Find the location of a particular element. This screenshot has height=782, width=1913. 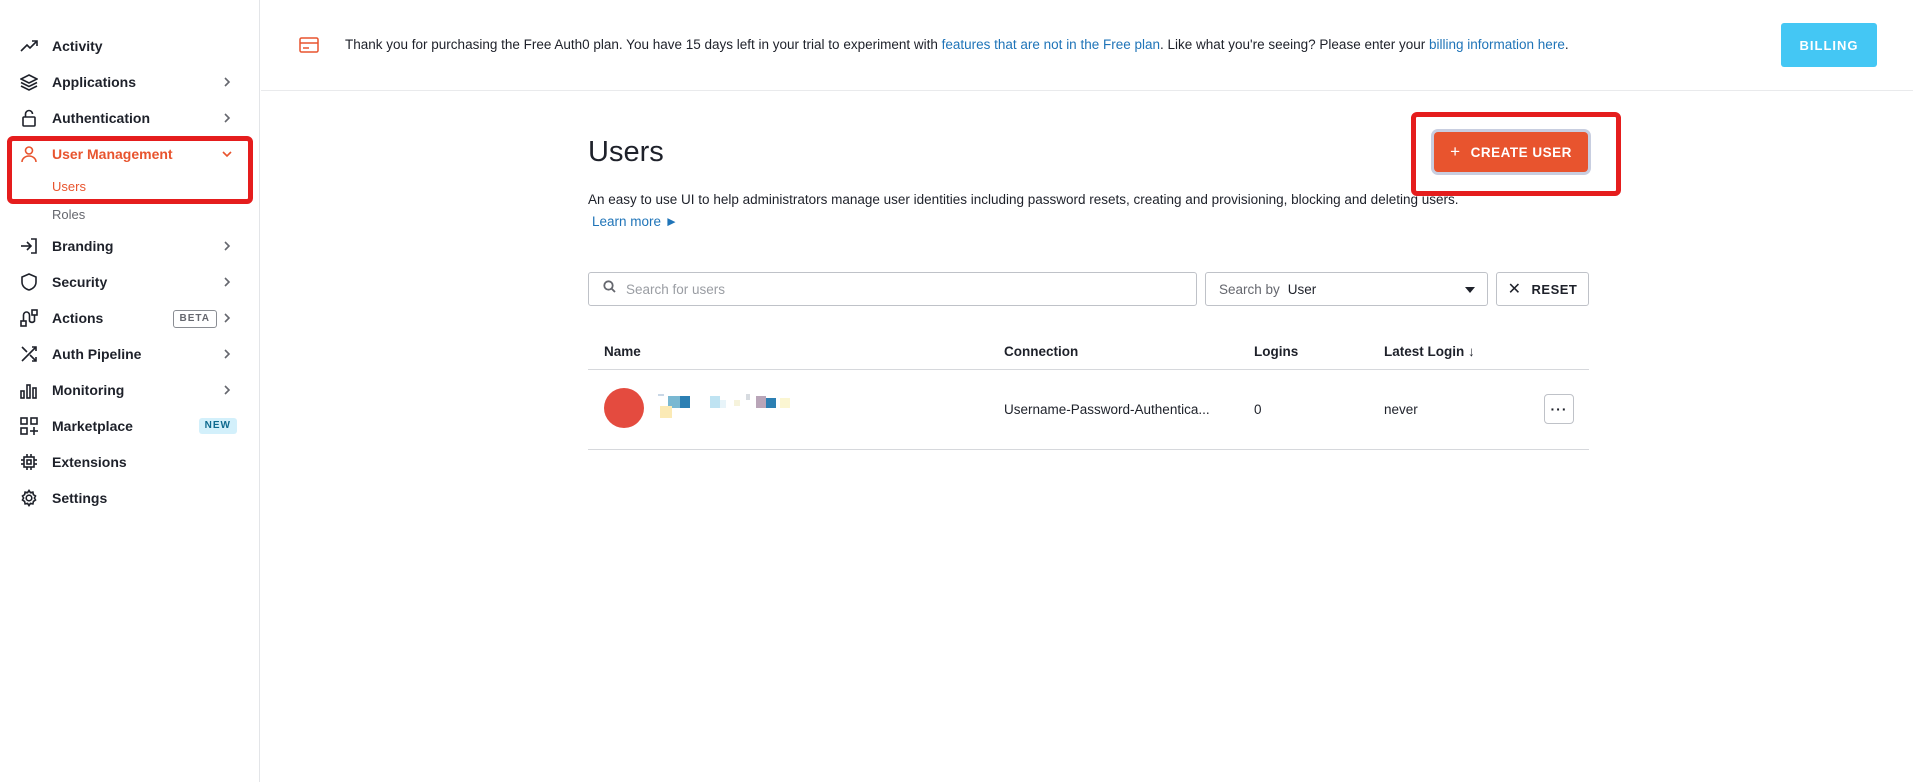

billing-info-link: billing information here is located at coordinates (1497, 44).